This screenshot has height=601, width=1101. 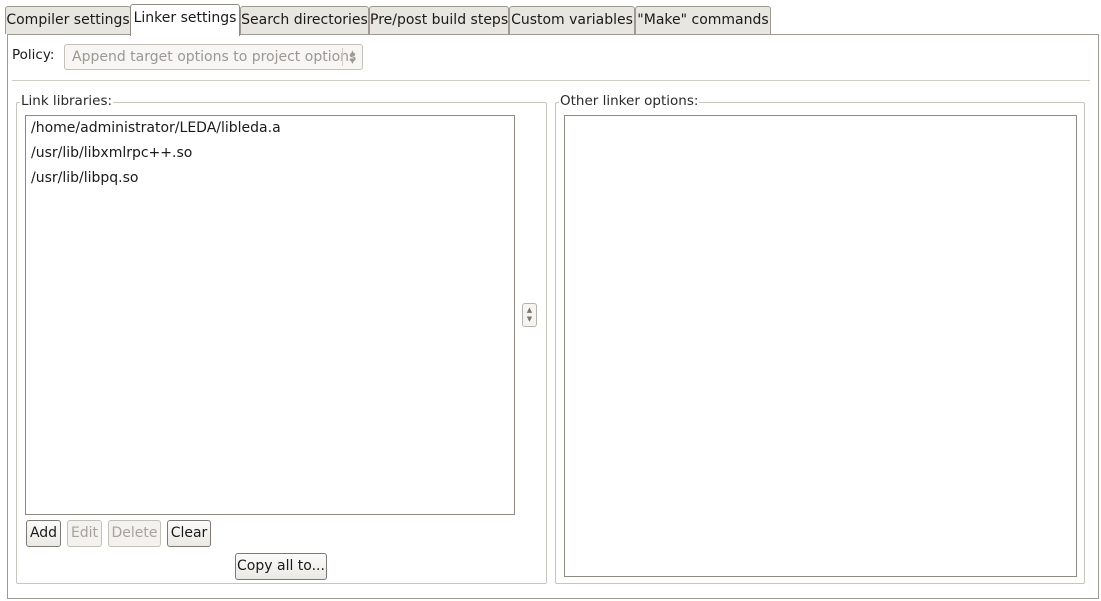 What do you see at coordinates (529, 315) in the screenshot?
I see `splitter-arrows-icon: ▲ ▼` at bounding box center [529, 315].